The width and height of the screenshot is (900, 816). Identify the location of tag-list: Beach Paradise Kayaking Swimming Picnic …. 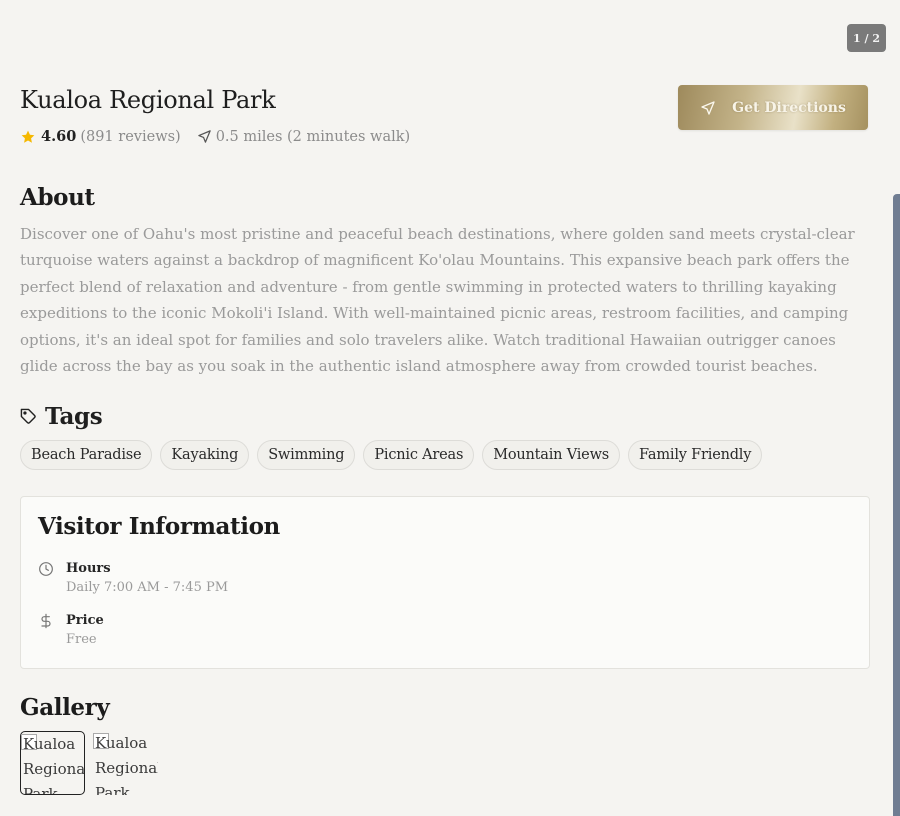
(395, 455).